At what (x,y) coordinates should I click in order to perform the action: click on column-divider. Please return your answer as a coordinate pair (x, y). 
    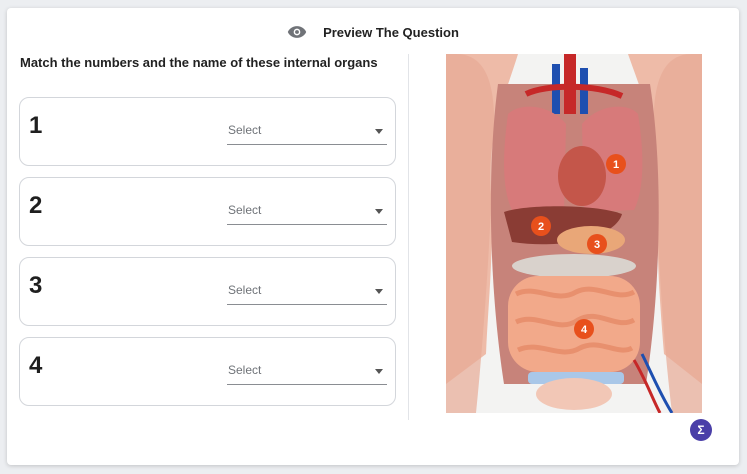
    Looking at the image, I should click on (408, 237).